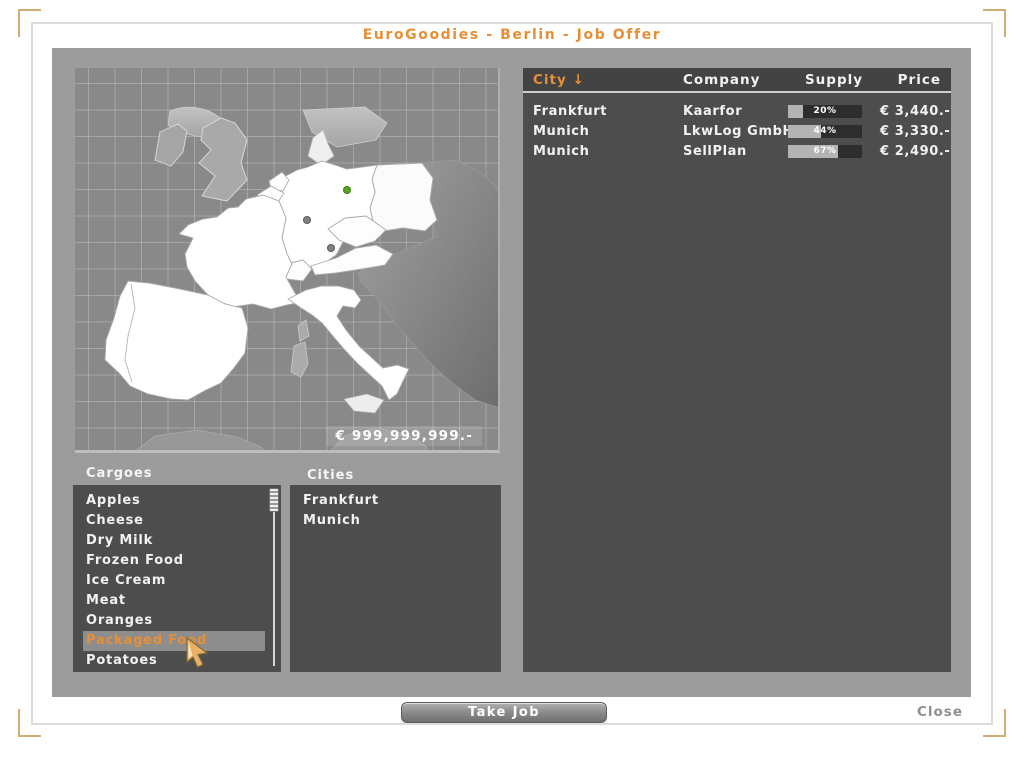 This screenshot has height=768, width=1024. I want to click on offer-row: Munich LkwLog GmbH 44% € 3,330.-, so click(737, 131).